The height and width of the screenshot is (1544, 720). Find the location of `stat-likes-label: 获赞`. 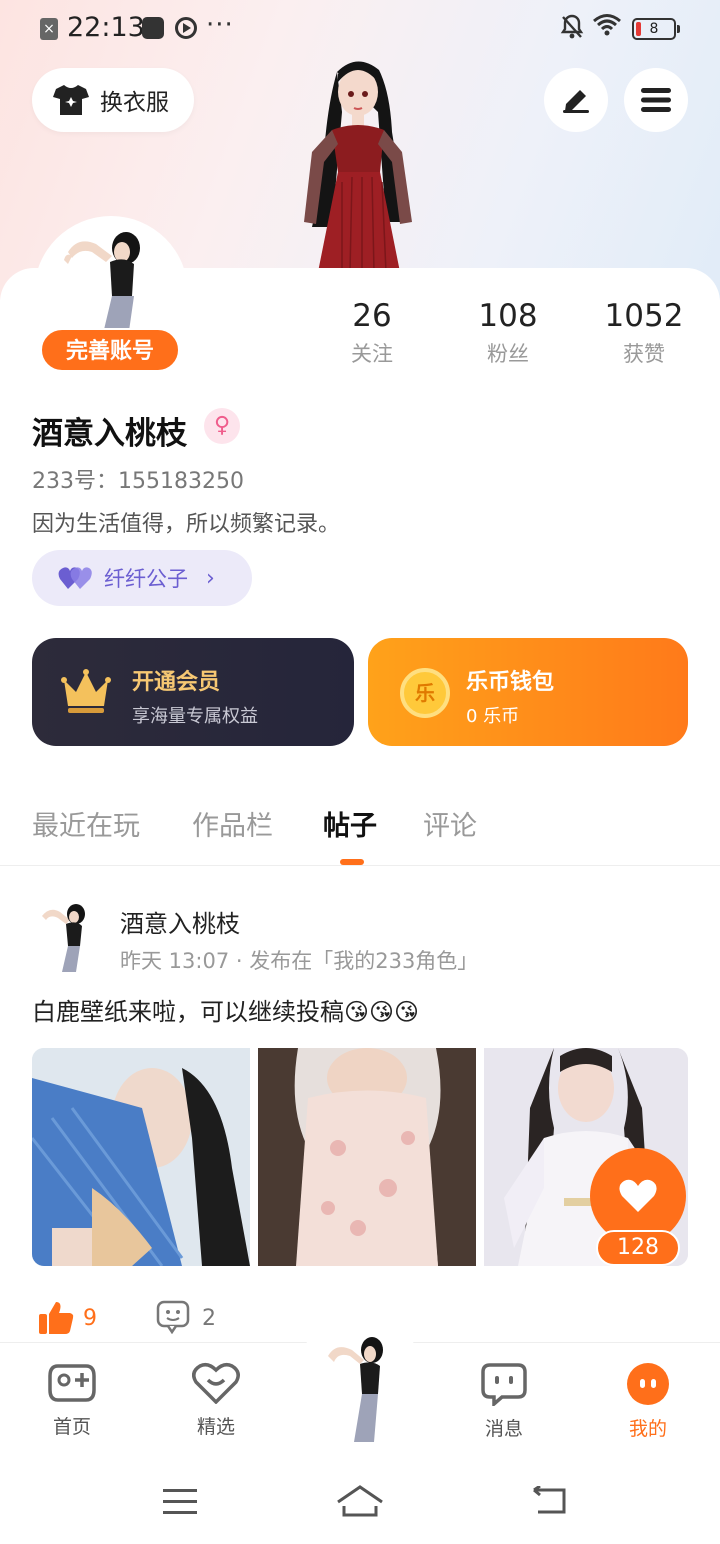

stat-likes-label: 获赞 is located at coordinates (644, 354).